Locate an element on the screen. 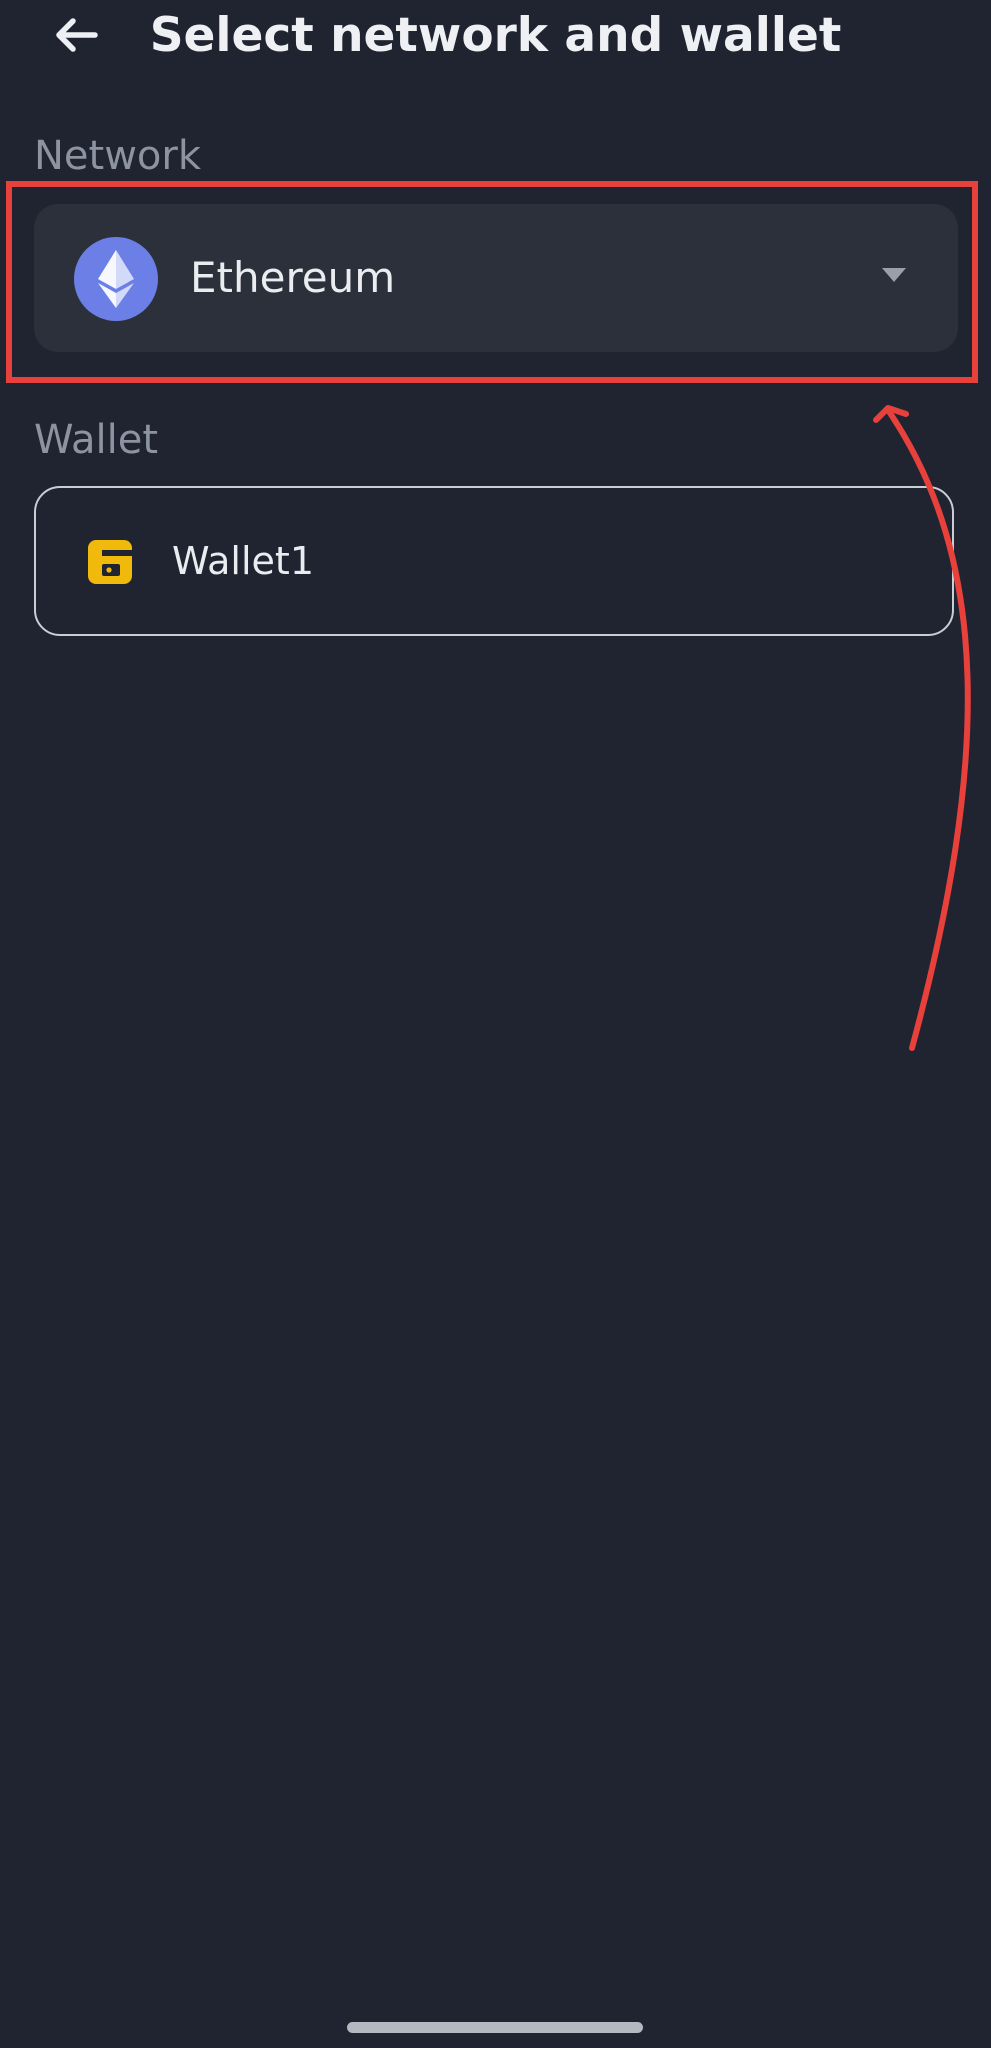 This screenshot has height=2048, width=991. chevron-down-icon is located at coordinates (894, 275).